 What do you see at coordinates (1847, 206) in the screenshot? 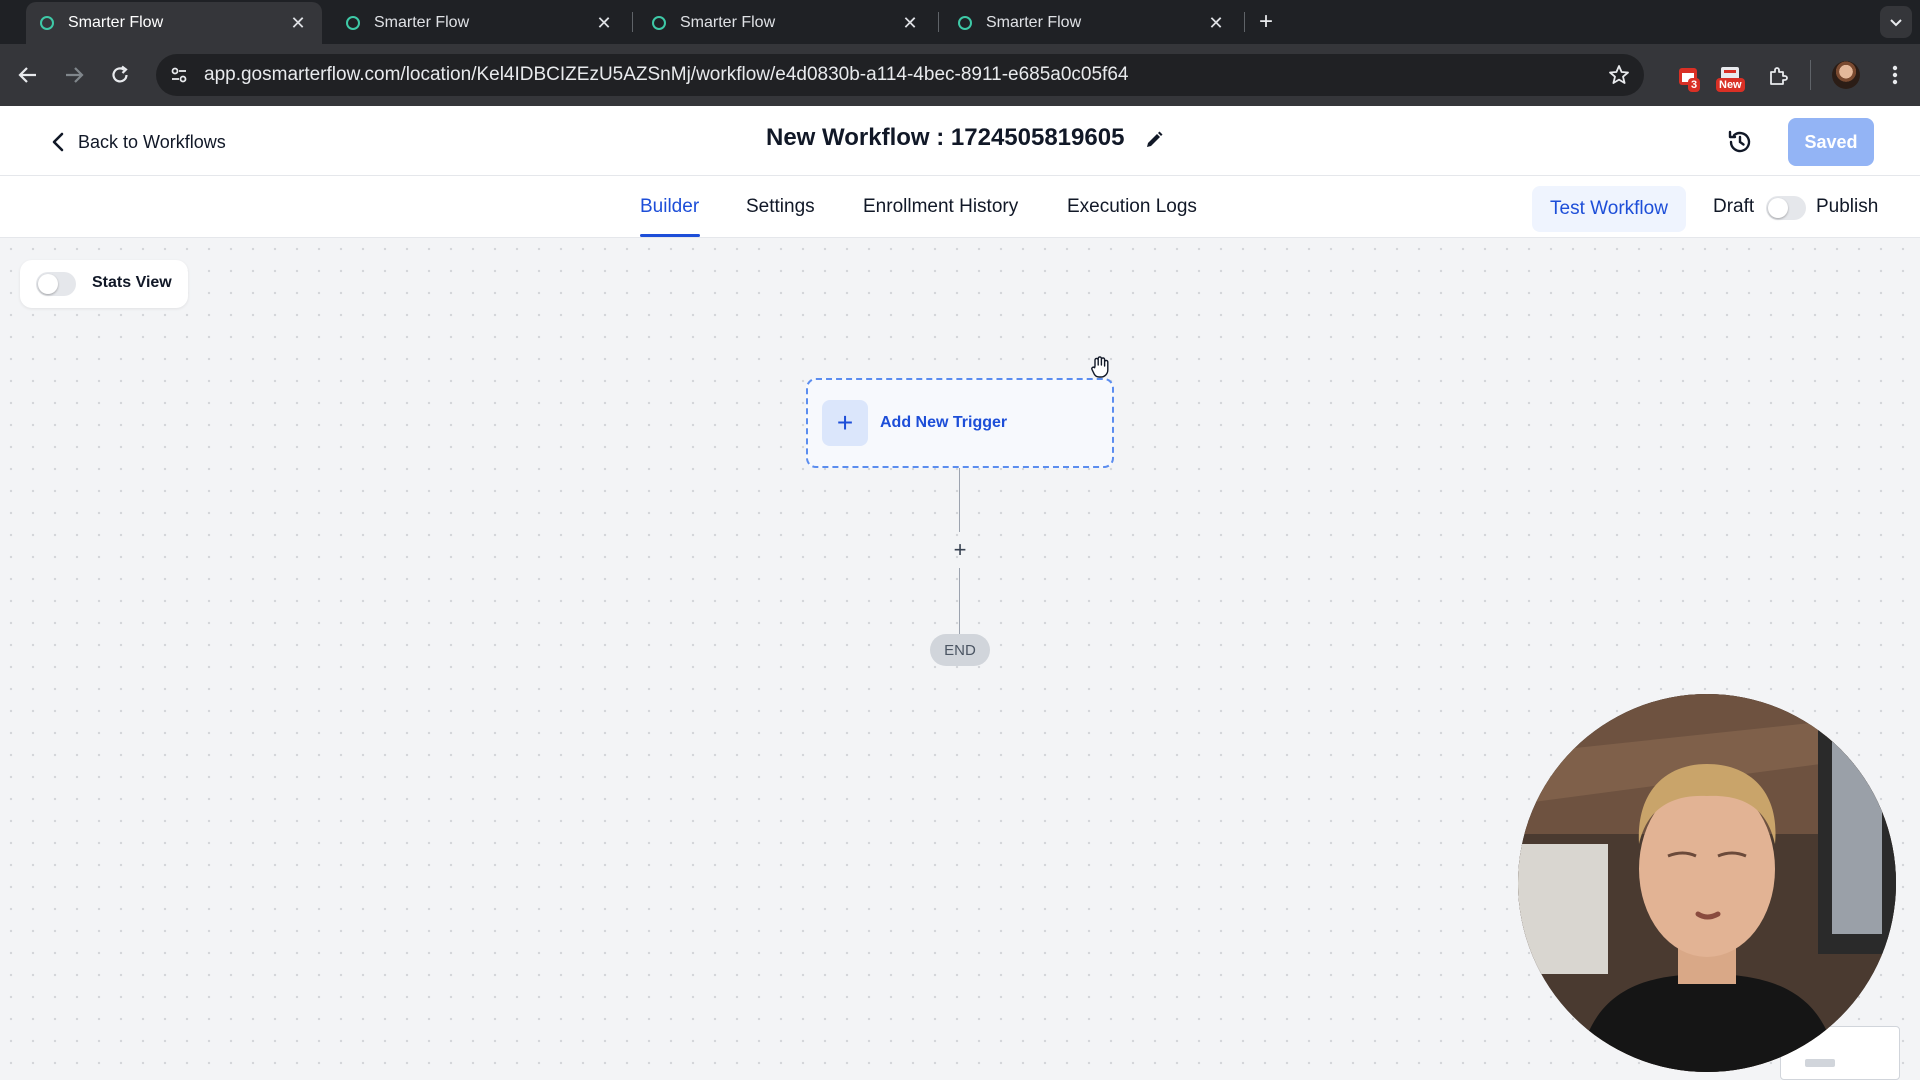
I see `publish-label: Publish` at bounding box center [1847, 206].